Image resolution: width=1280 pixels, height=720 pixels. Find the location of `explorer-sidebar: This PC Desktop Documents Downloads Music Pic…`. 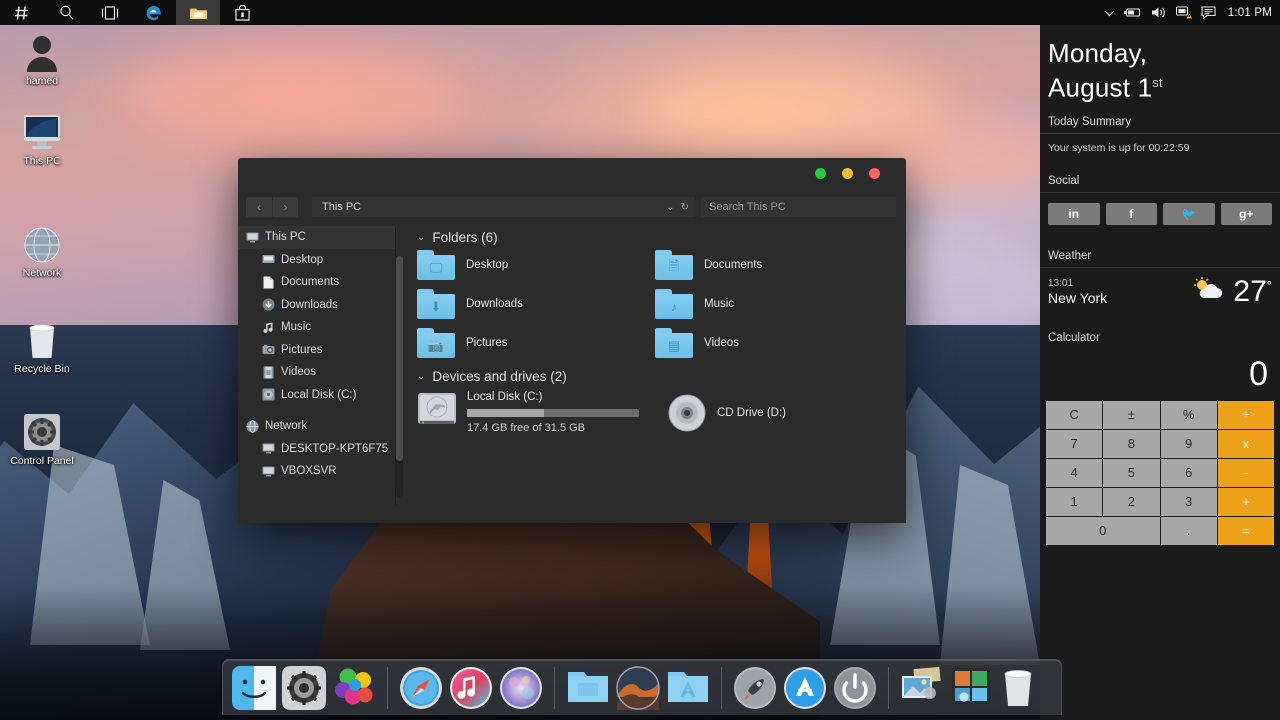

explorer-sidebar: This PC Desktop Documents Downloads Music Pic… is located at coordinates (316, 372).